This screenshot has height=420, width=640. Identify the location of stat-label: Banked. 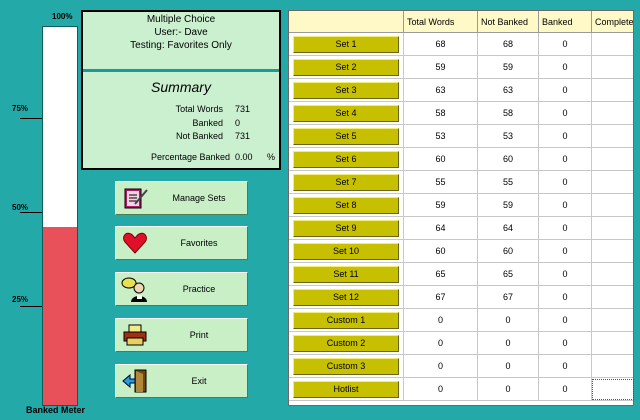
(207, 123).